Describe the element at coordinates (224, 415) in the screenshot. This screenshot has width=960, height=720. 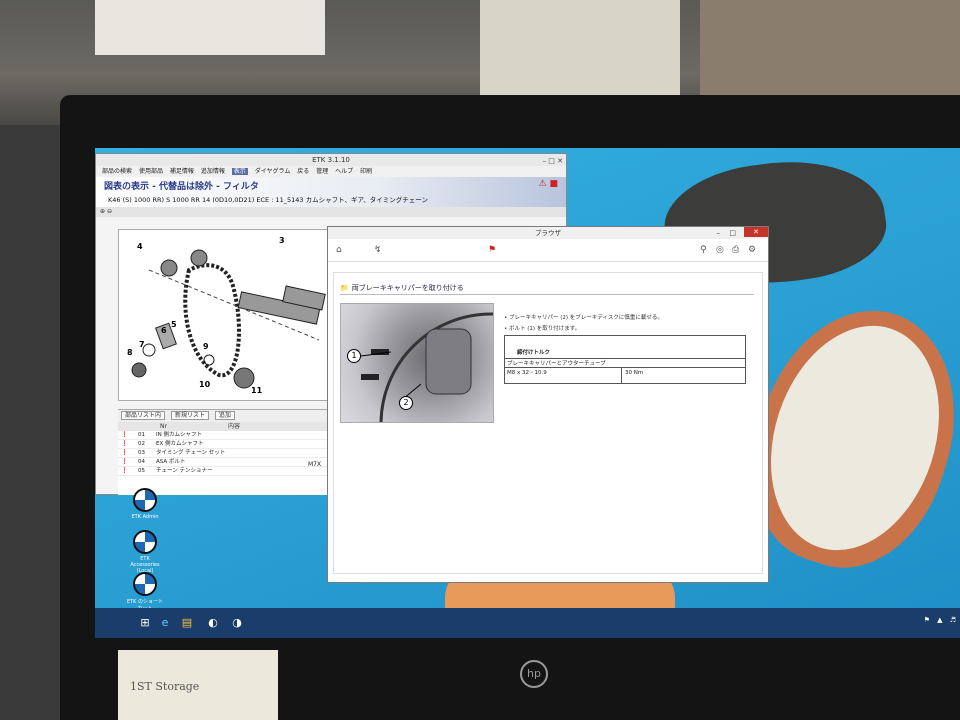
I see `add-button: 追加` at that location.